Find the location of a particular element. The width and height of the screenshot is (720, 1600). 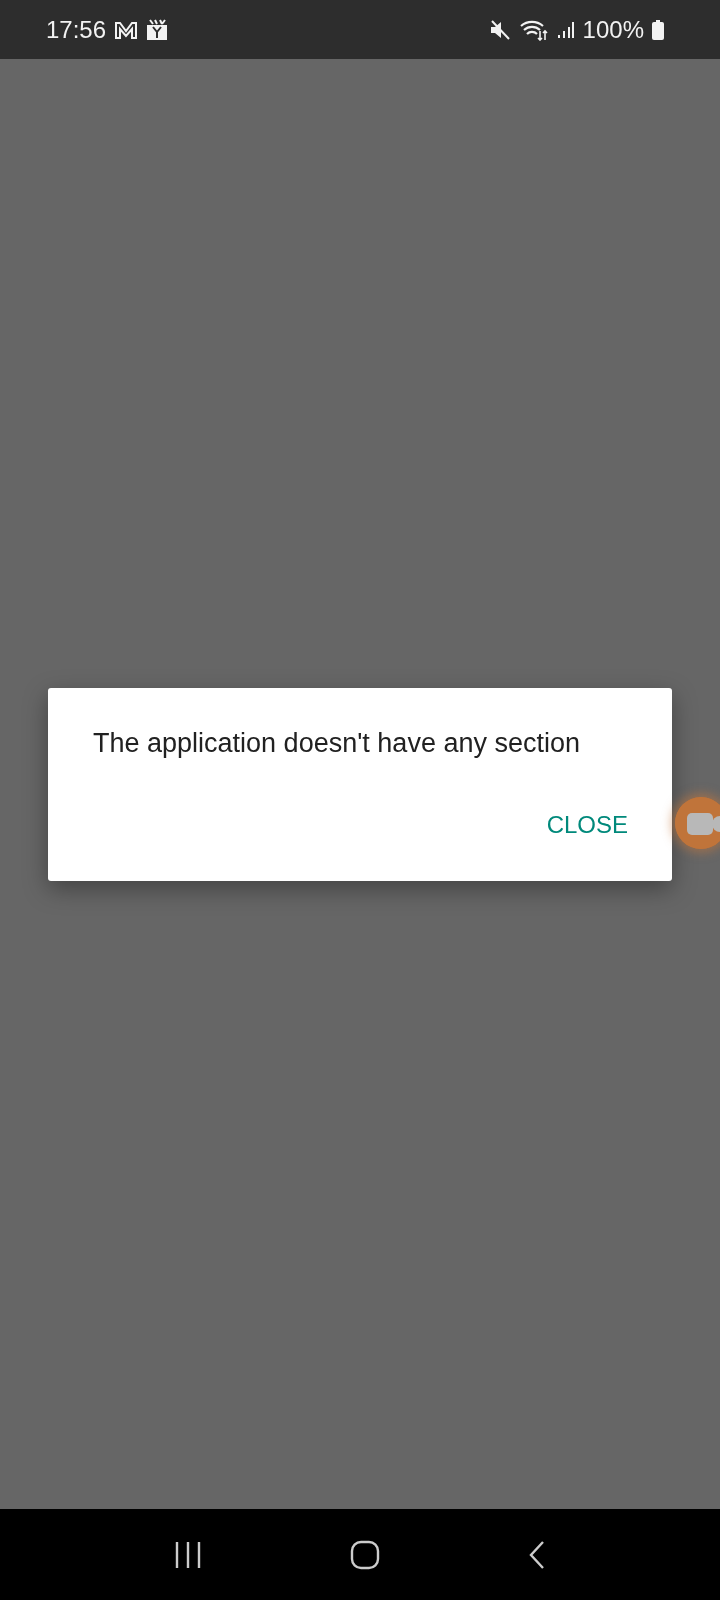

home-icon is located at coordinates (365, 1554).